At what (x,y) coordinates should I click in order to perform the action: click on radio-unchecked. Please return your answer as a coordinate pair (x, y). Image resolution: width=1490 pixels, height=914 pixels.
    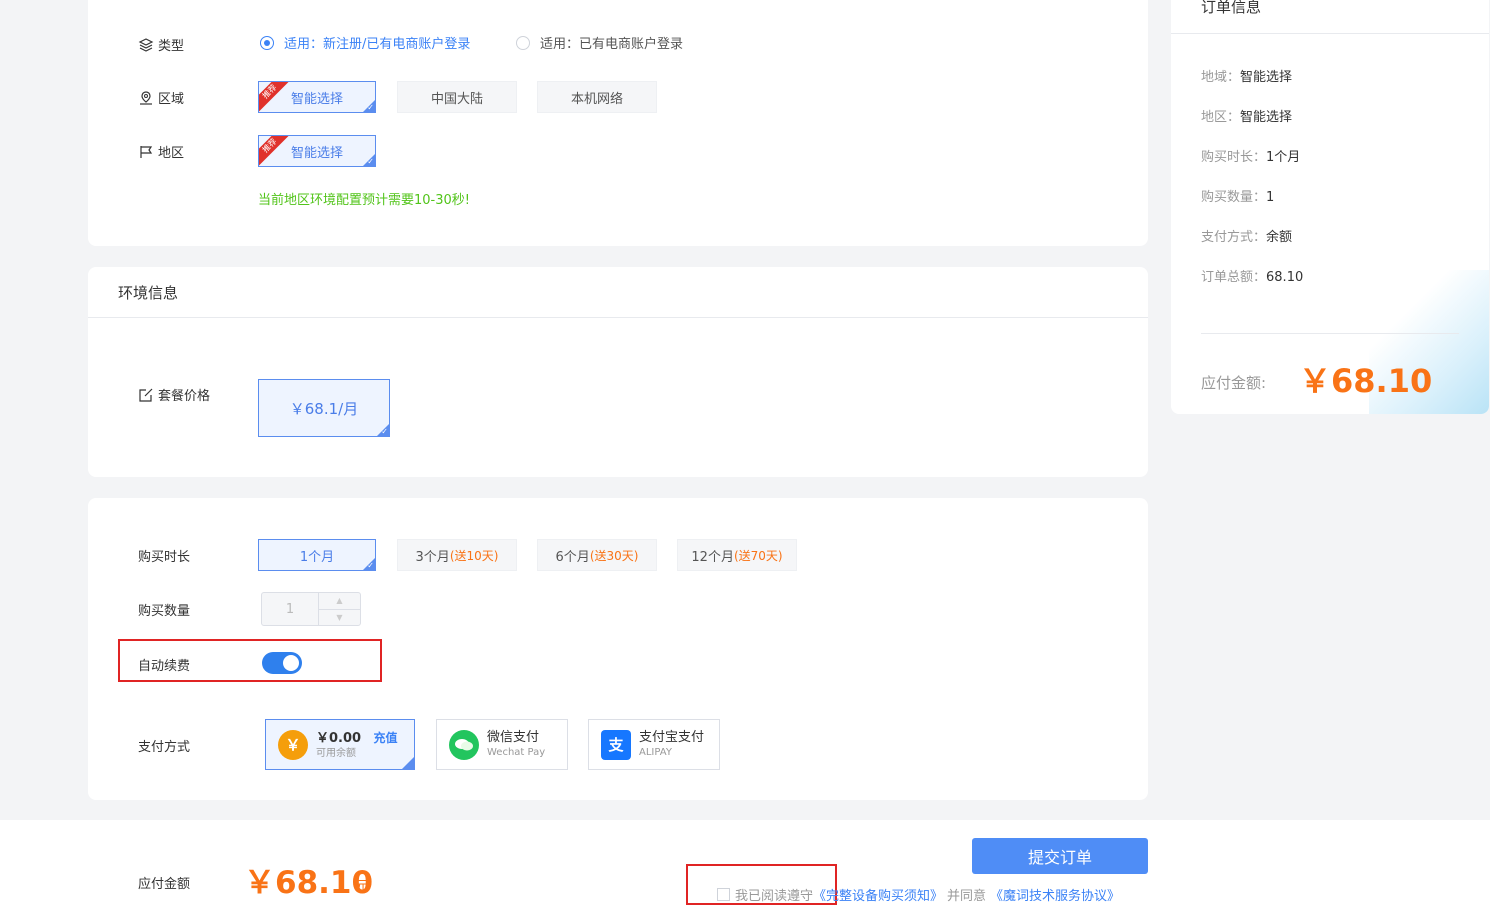
    Looking at the image, I should click on (523, 42).